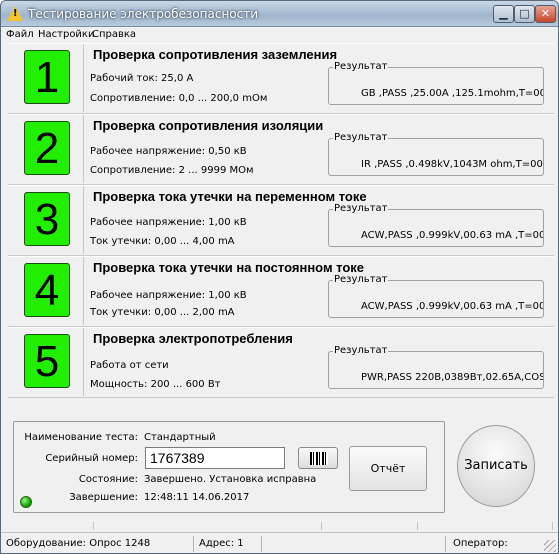 The width and height of the screenshot is (559, 554). I want to click on close-button: ✕, so click(545, 14).